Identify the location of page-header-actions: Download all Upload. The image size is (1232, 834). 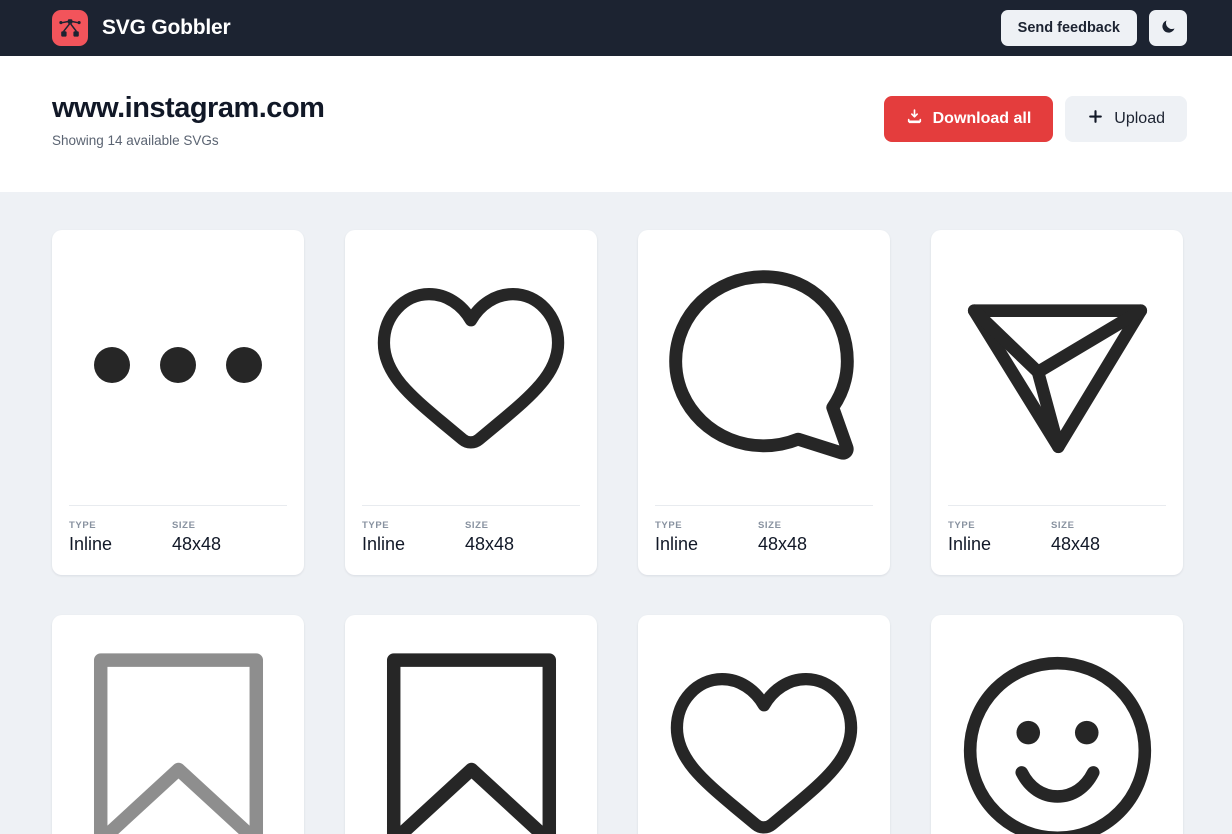
(1035, 116).